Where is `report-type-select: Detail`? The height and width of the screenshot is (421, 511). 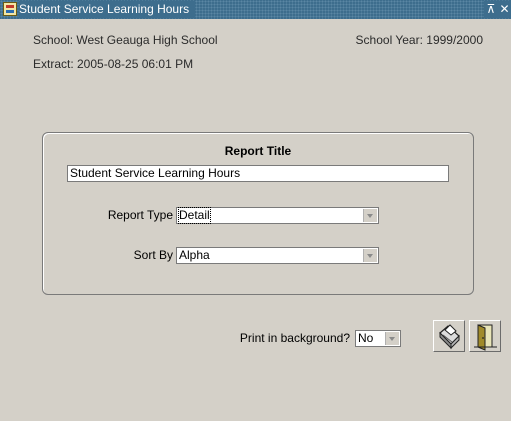 report-type-select: Detail is located at coordinates (277, 215).